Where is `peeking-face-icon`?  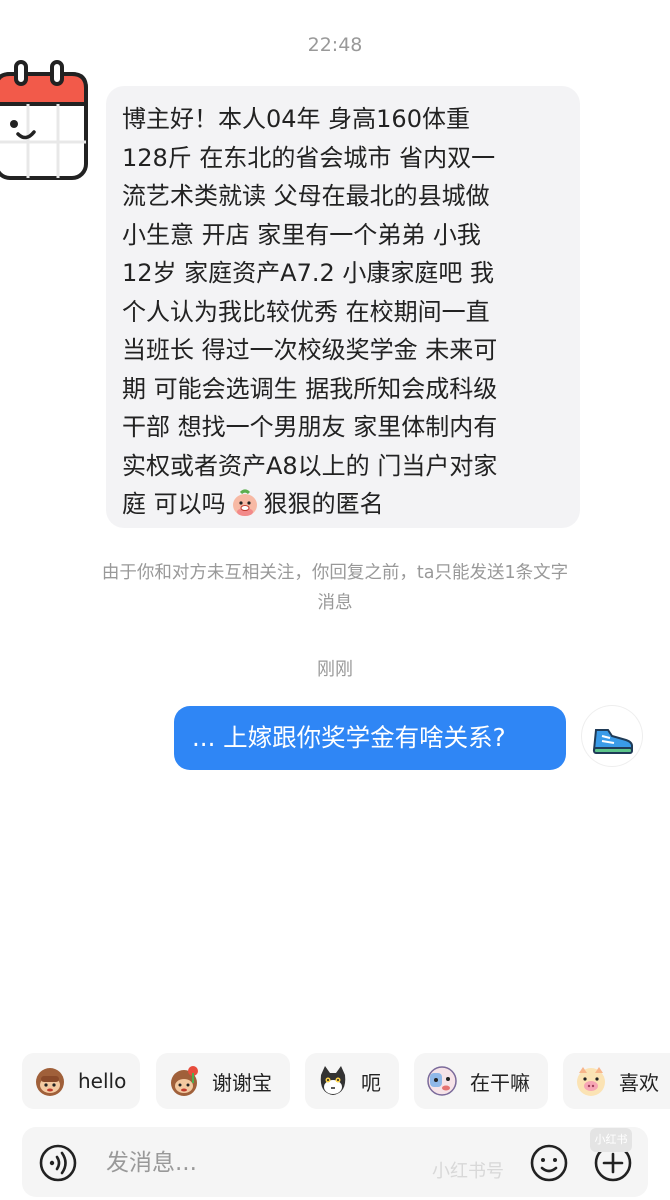
peeking-face-icon is located at coordinates (442, 1081).